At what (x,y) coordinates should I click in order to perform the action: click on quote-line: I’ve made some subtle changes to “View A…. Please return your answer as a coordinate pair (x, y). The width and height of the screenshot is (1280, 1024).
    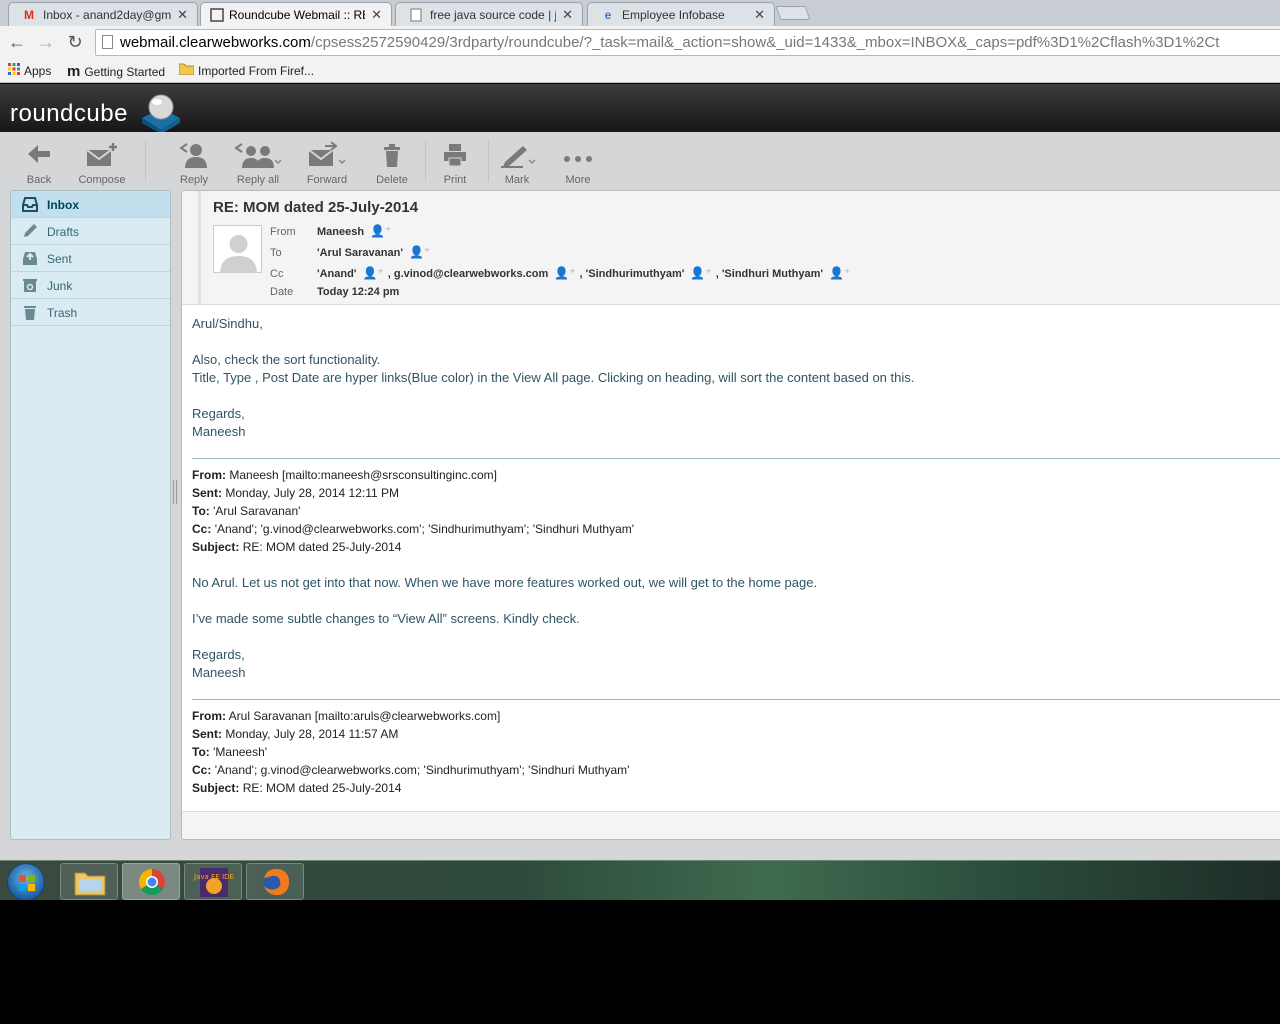
    Looking at the image, I should click on (386, 618).